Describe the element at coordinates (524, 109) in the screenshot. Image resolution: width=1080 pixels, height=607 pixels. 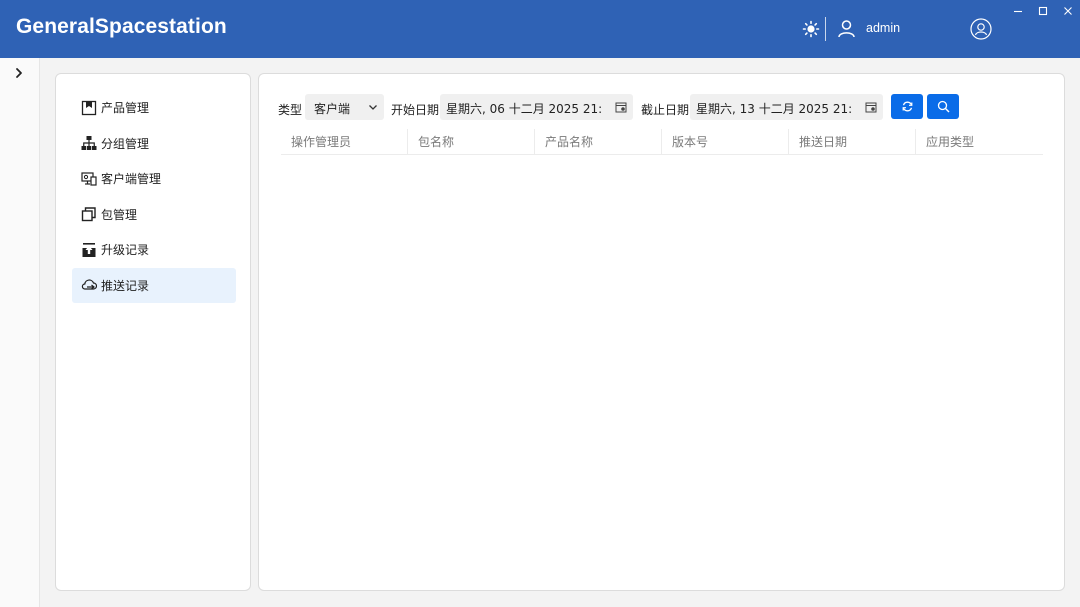
I see `start-date-value: 星期六, 06 十二月 2025 21:40:30` at that location.